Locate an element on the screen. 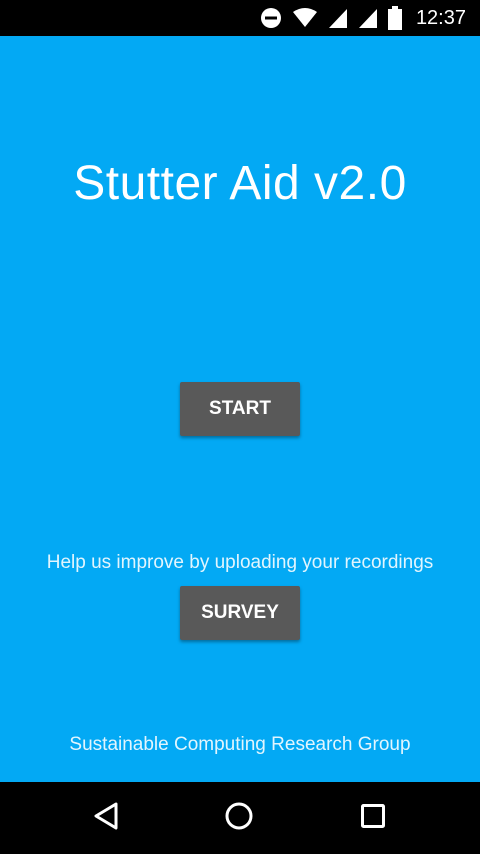  recents-icon is located at coordinates (373, 818).